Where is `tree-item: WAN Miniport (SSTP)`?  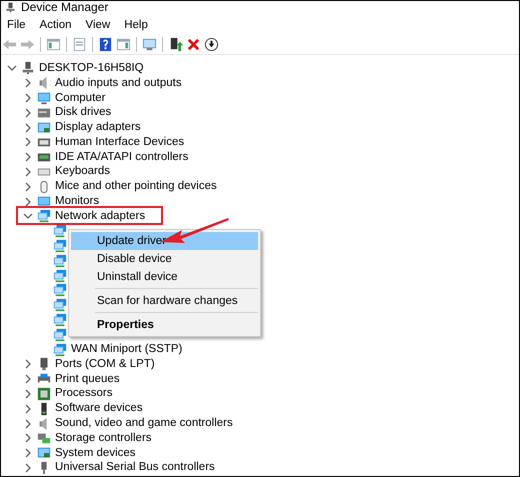
tree-item: WAN Miniport (SSTP) is located at coordinates (126, 350).